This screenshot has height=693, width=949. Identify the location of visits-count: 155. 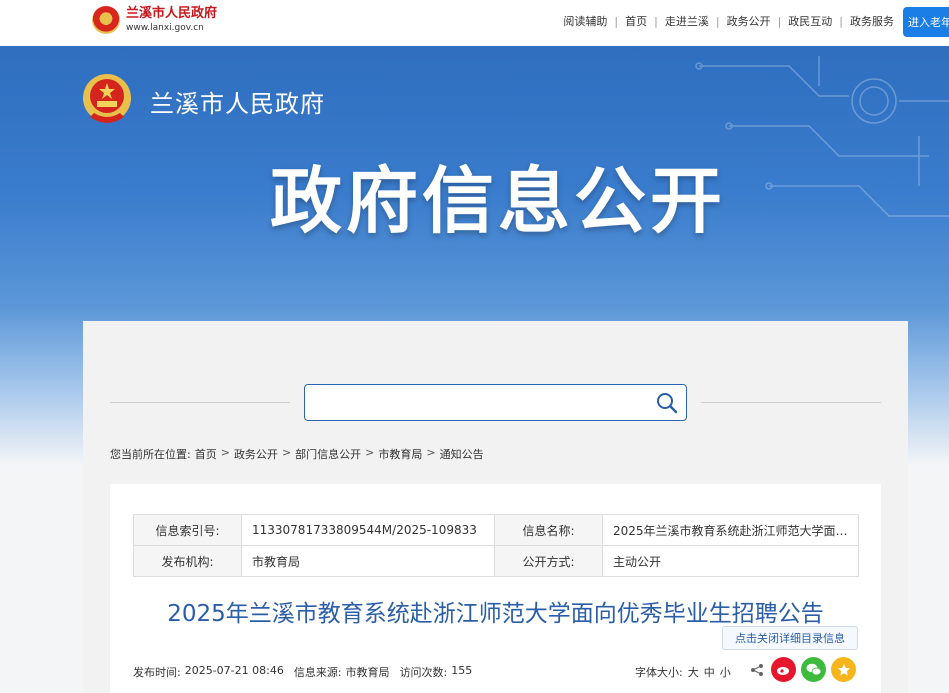
(462, 670).